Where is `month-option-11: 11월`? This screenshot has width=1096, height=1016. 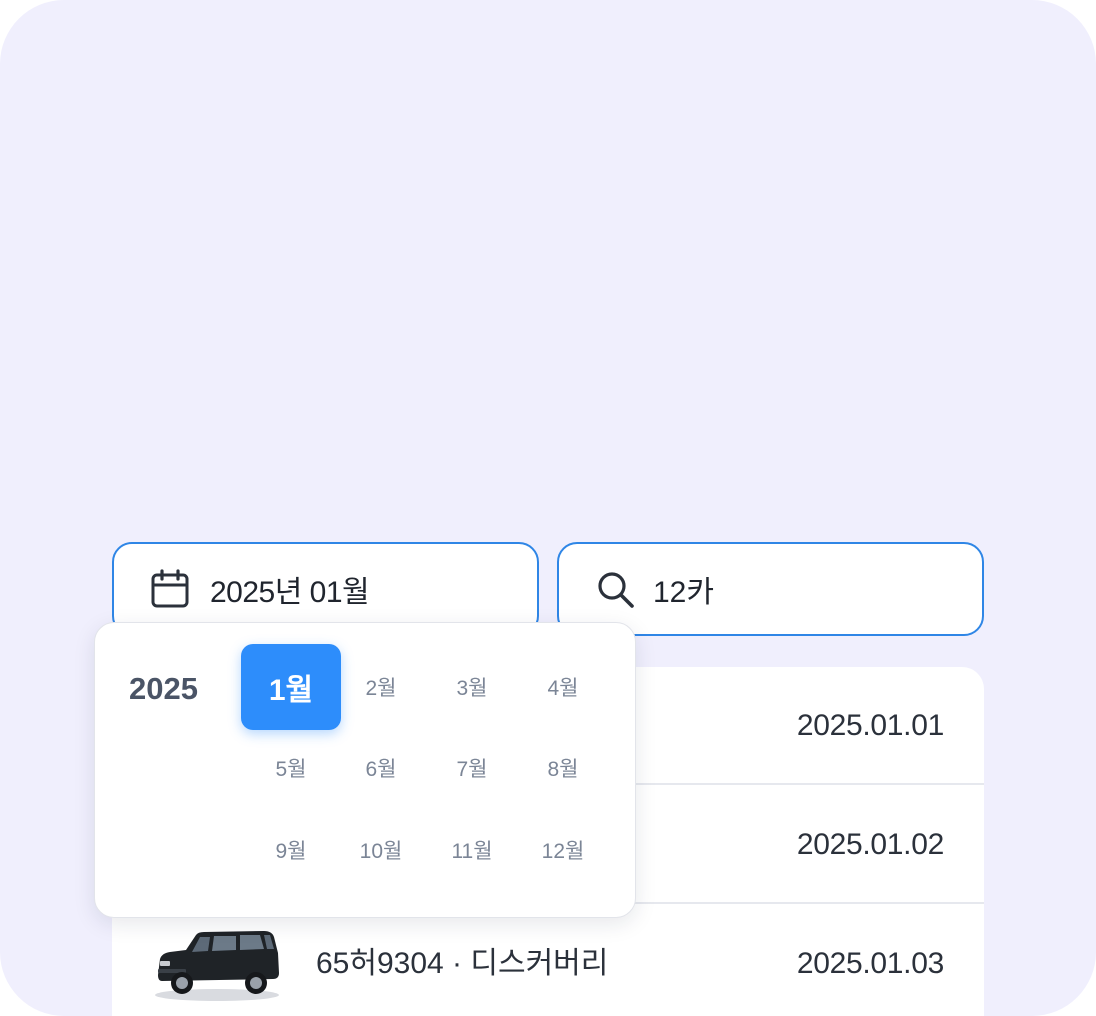 month-option-11: 11월 is located at coordinates (472, 850).